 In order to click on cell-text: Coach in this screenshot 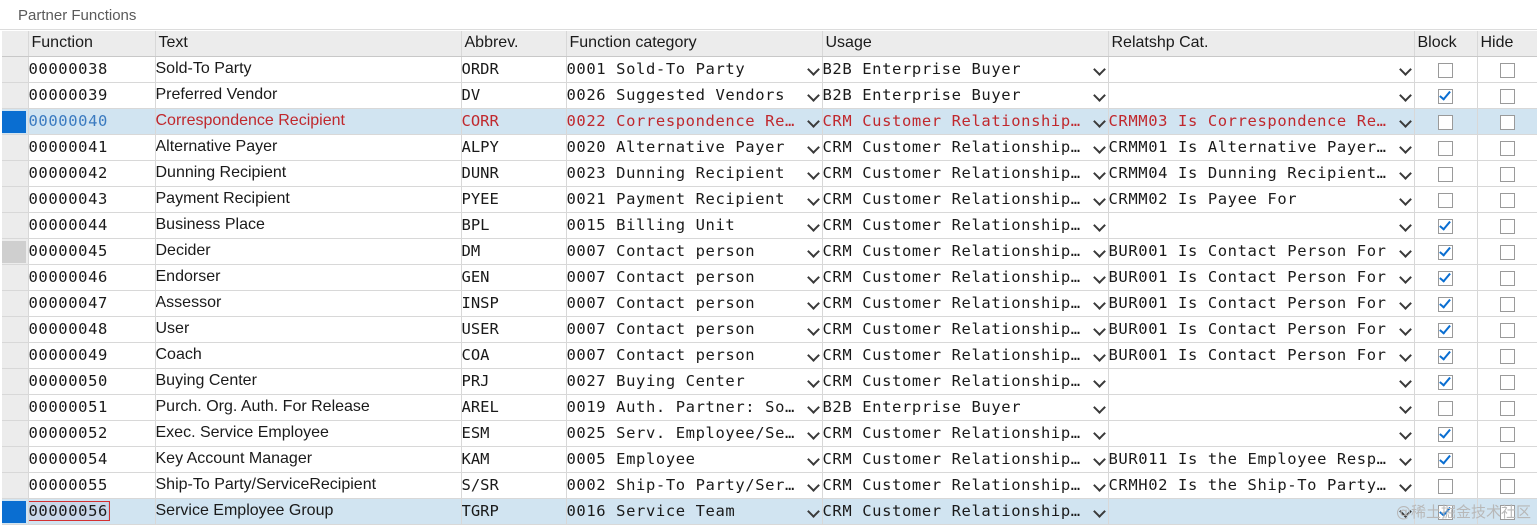, I will do `click(308, 355)`.